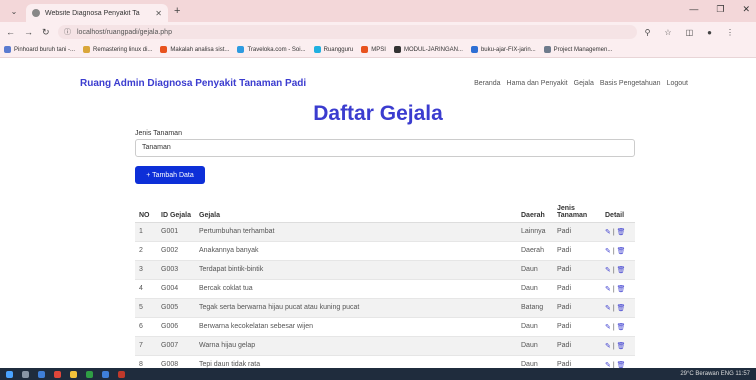 The image size is (756, 380). Describe the element at coordinates (121, 374) in the screenshot. I see `pdf-icon` at that location.